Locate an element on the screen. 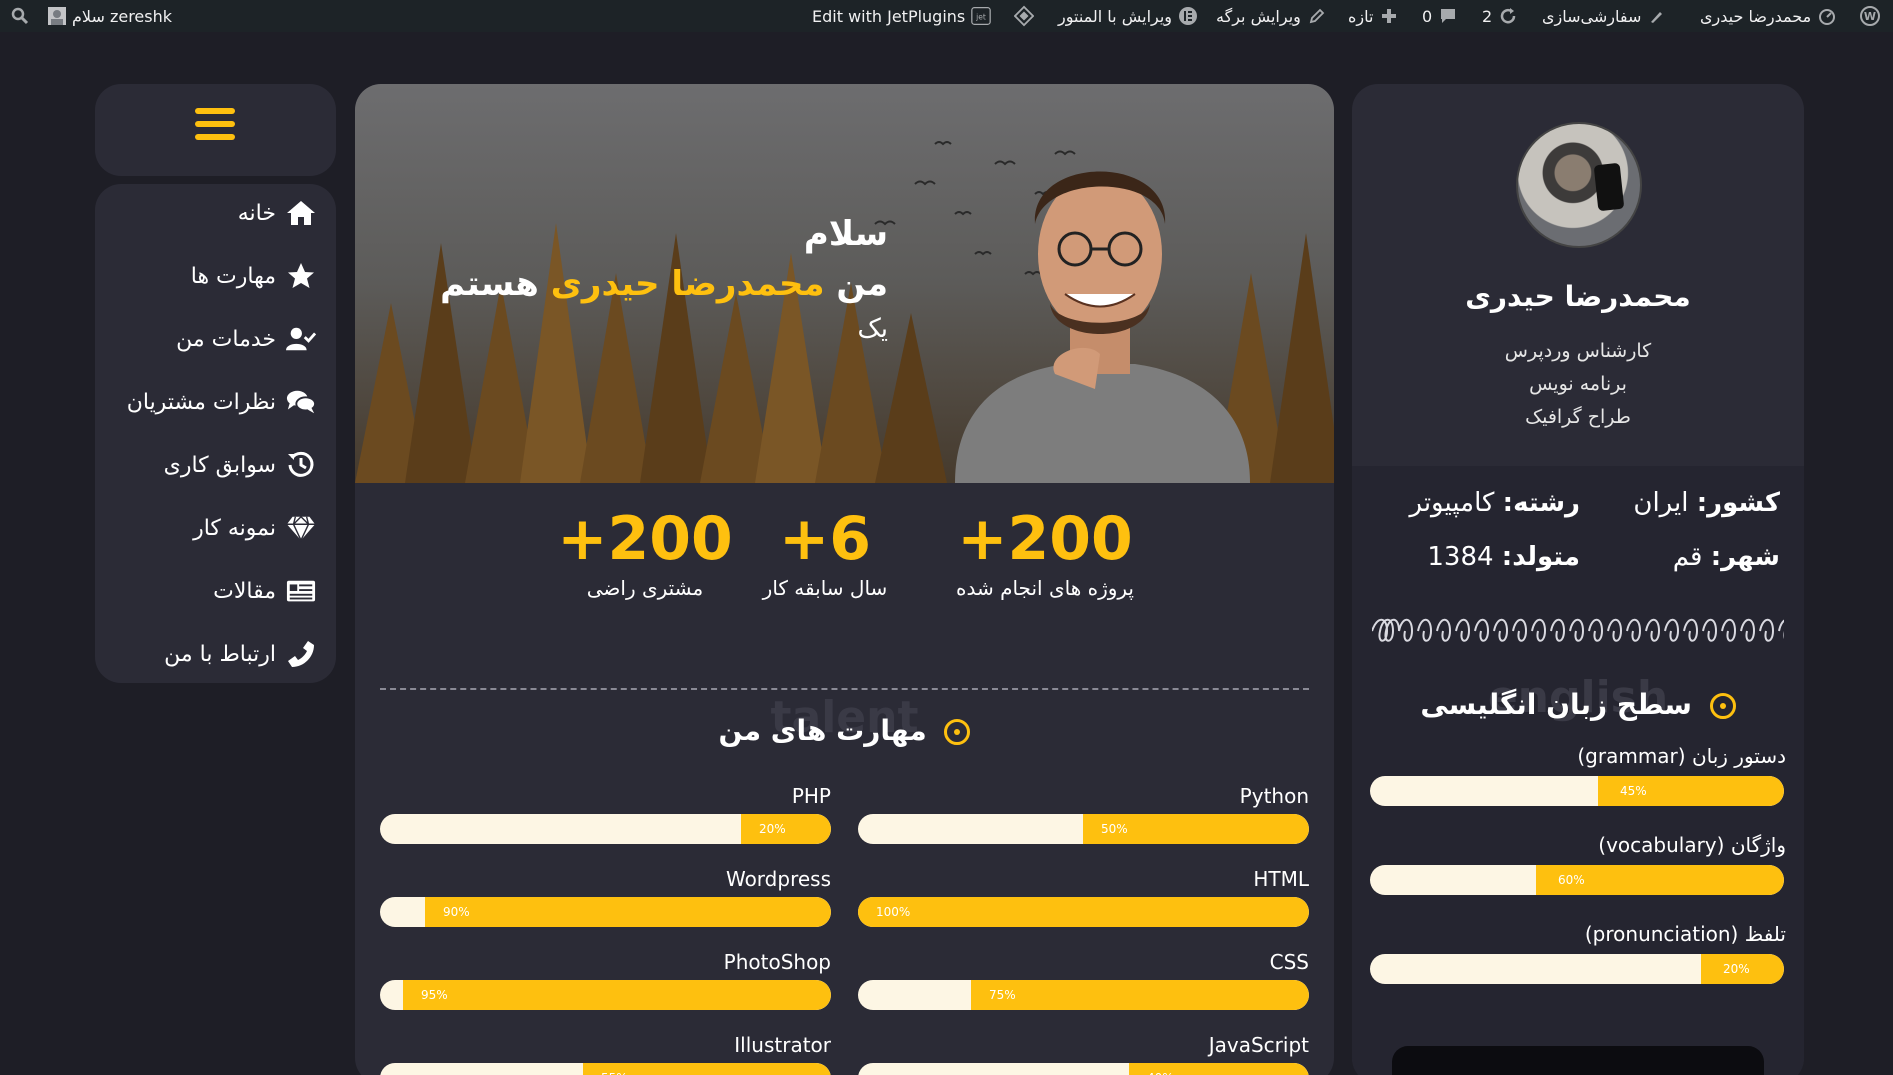 The image size is (1893, 1075). country-info: کشور: ایران is located at coordinates (1706, 503).